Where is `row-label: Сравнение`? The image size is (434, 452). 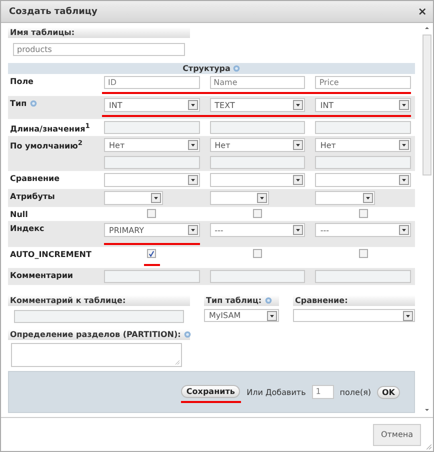 row-label: Сравнение is located at coordinates (35, 178).